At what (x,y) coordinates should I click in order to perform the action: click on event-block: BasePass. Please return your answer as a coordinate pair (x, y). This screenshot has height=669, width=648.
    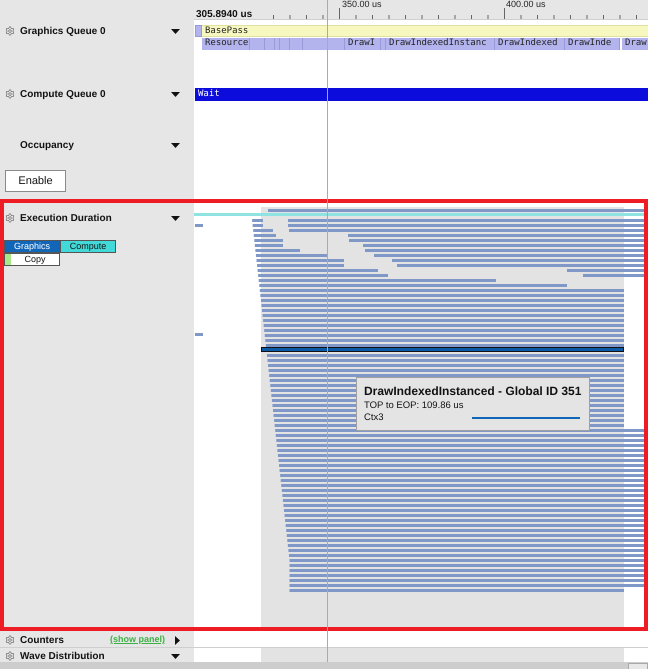
    Looking at the image, I should click on (425, 31).